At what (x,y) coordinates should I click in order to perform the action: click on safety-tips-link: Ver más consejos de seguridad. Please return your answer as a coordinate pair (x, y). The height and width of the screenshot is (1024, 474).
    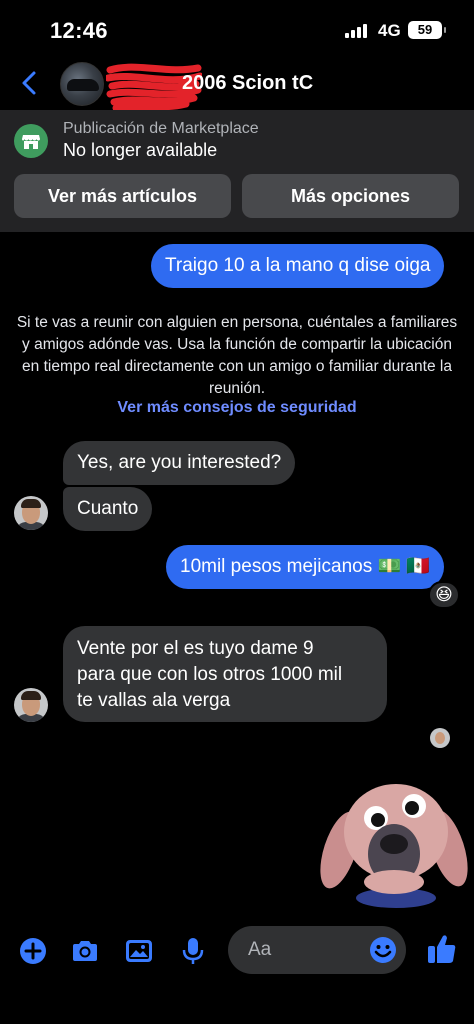
    Looking at the image, I should click on (237, 408).